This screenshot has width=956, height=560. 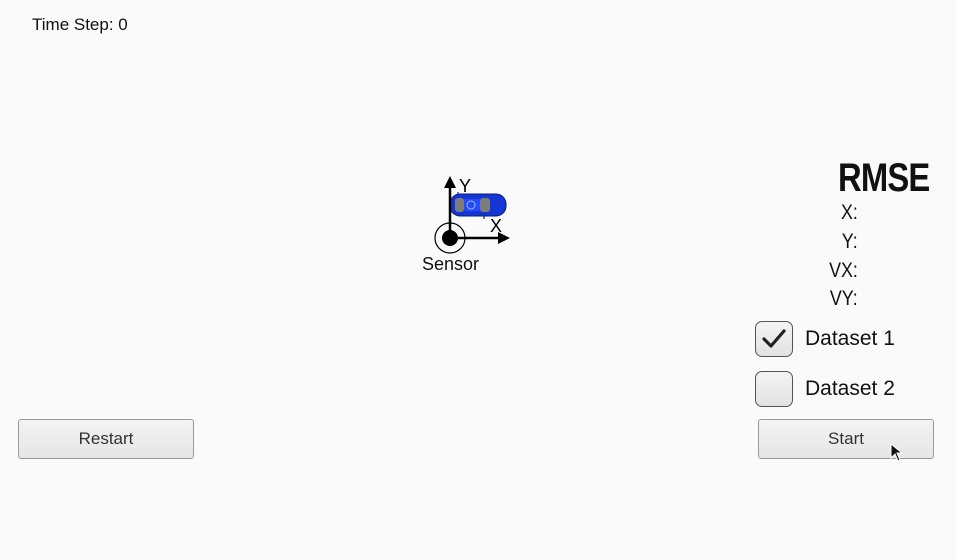 I want to click on restart-button: Restart, so click(x=106, y=439).